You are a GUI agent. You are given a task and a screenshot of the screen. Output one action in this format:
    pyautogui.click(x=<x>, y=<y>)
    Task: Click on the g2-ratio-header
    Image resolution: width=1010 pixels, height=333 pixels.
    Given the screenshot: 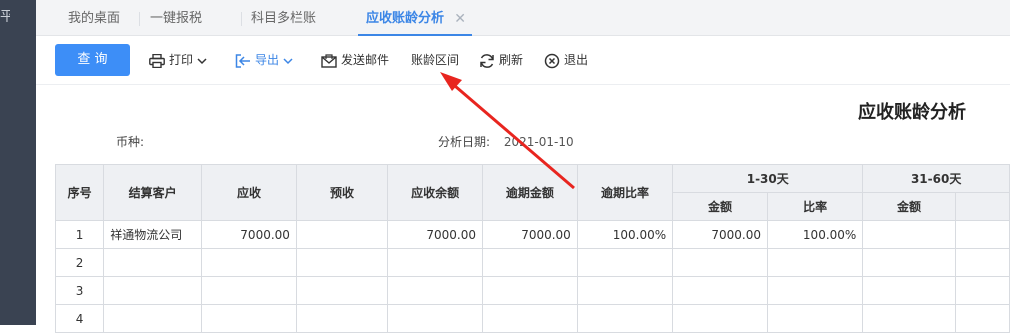 What is the action you would take?
    pyautogui.click(x=982, y=206)
    